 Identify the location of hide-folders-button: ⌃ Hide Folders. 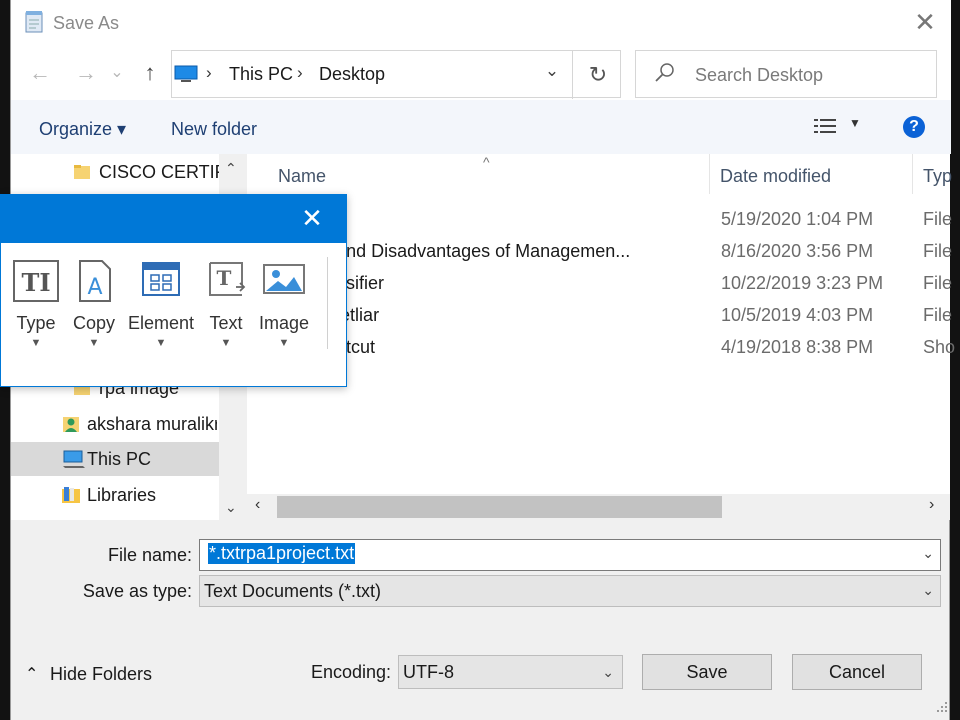
(95, 675).